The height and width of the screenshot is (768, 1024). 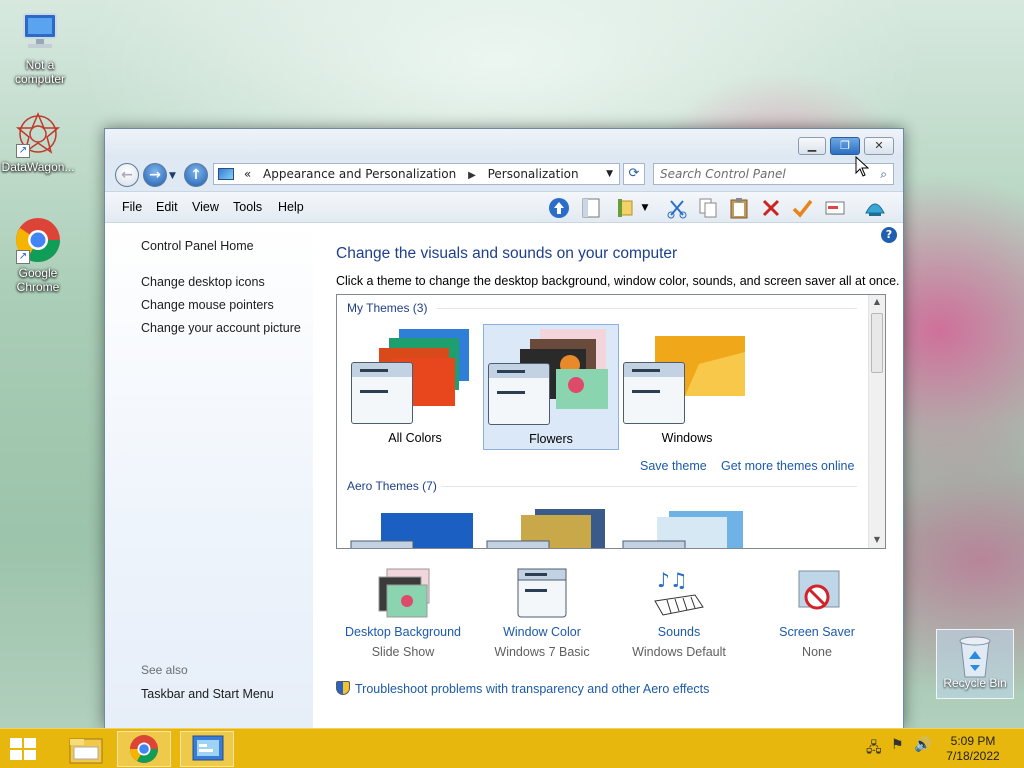 I want to click on shell-icon, so click(x=875, y=208).